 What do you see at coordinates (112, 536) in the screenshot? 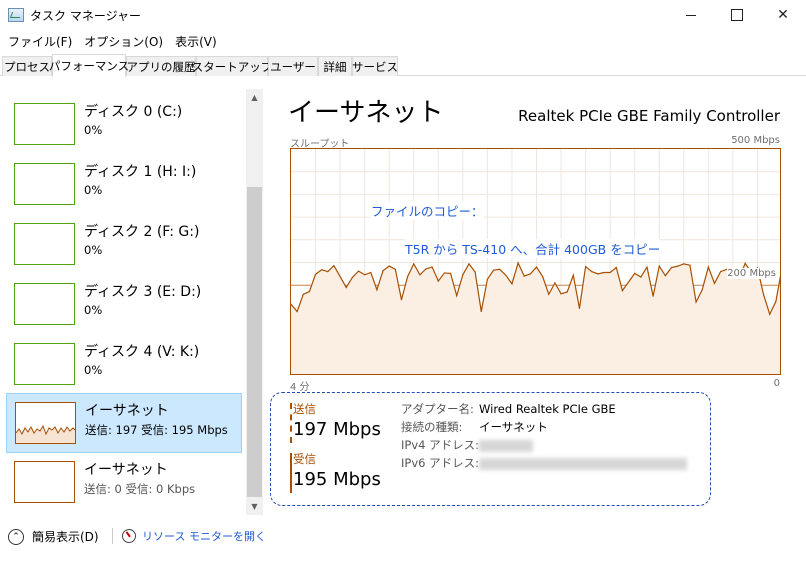
I see `divider` at bounding box center [112, 536].